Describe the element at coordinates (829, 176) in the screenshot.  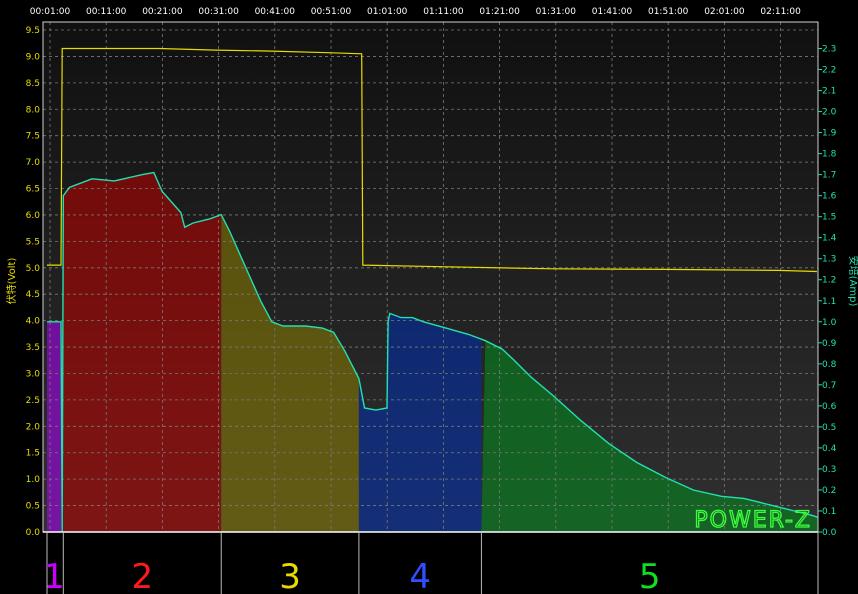
I see `y-right-tick-label: 1.7` at that location.